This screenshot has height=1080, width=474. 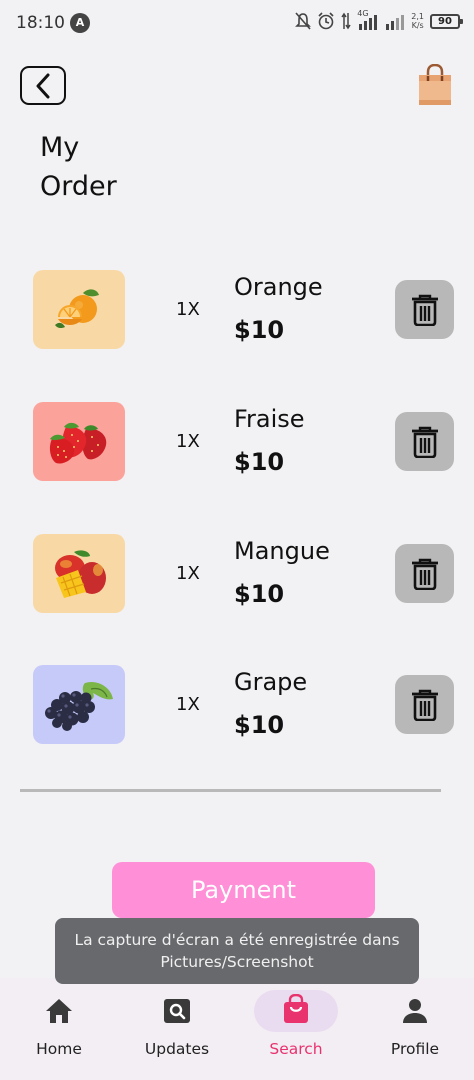 What do you see at coordinates (303, 21) in the screenshot?
I see `bell-off-icon` at bounding box center [303, 21].